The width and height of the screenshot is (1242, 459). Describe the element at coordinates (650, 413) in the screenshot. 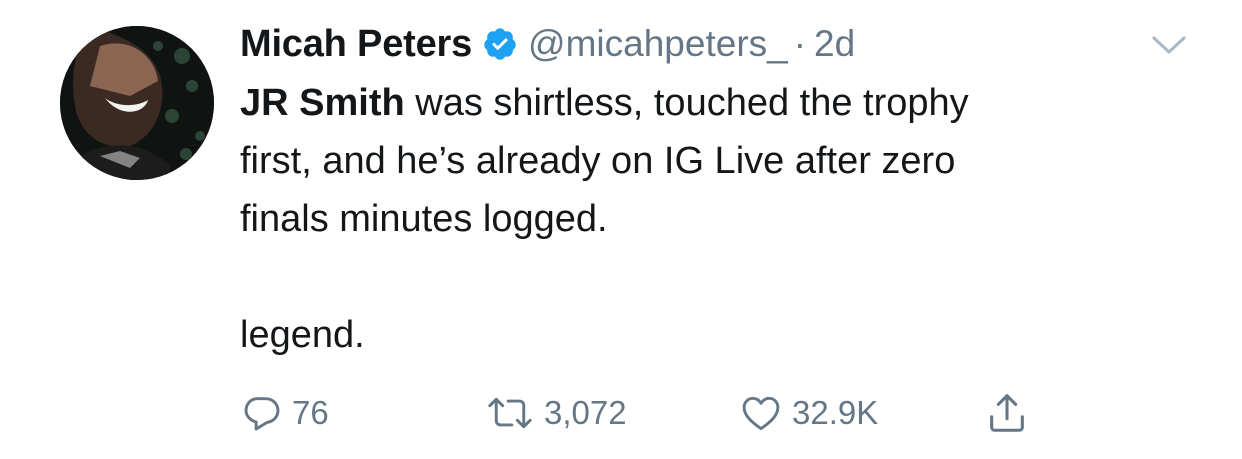

I see `tweet-actions: 76 3,072 32.9K` at that location.